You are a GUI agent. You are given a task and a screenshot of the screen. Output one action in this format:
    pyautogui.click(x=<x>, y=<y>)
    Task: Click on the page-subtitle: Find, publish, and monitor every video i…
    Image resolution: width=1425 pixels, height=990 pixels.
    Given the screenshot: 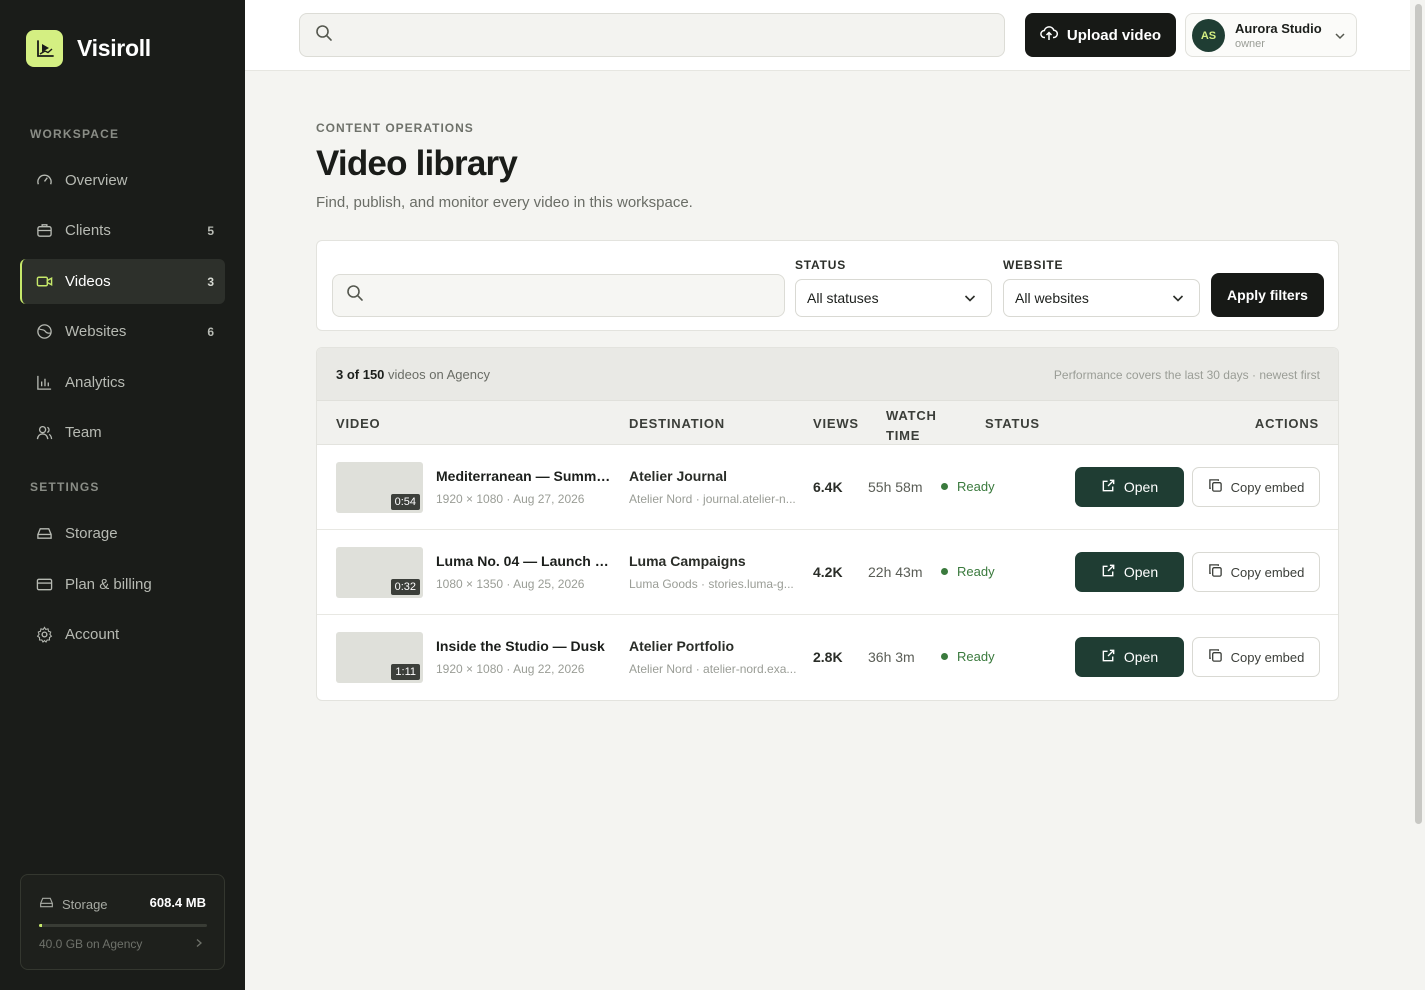 What is the action you would take?
    pyautogui.click(x=504, y=202)
    